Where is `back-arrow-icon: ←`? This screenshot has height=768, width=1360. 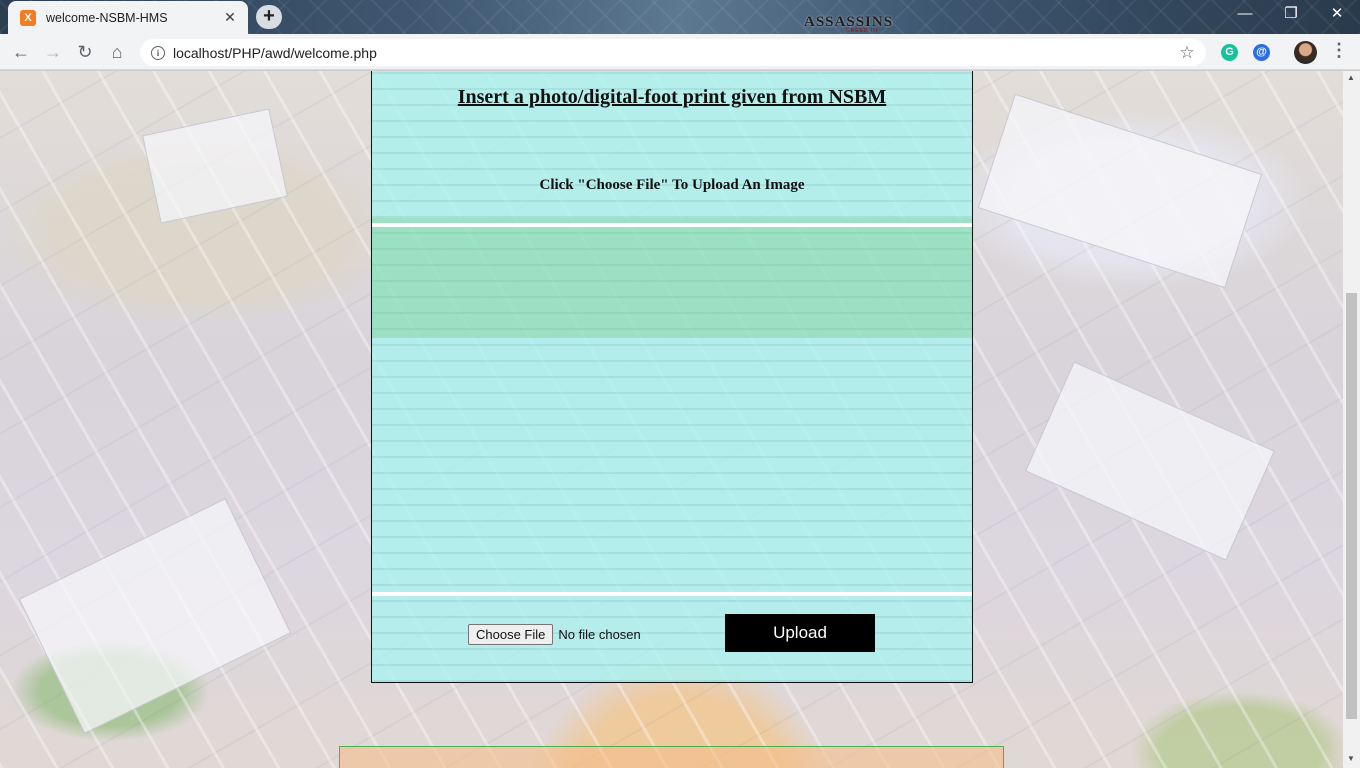
back-arrow-icon: ← is located at coordinates (21, 52).